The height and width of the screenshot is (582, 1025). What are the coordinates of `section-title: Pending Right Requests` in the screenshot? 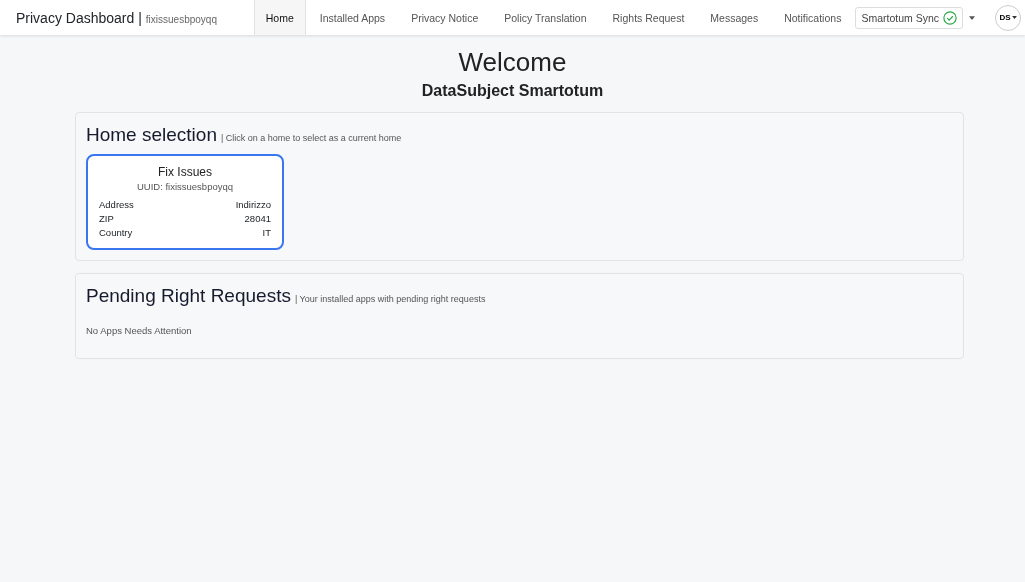 It's located at (188, 296).